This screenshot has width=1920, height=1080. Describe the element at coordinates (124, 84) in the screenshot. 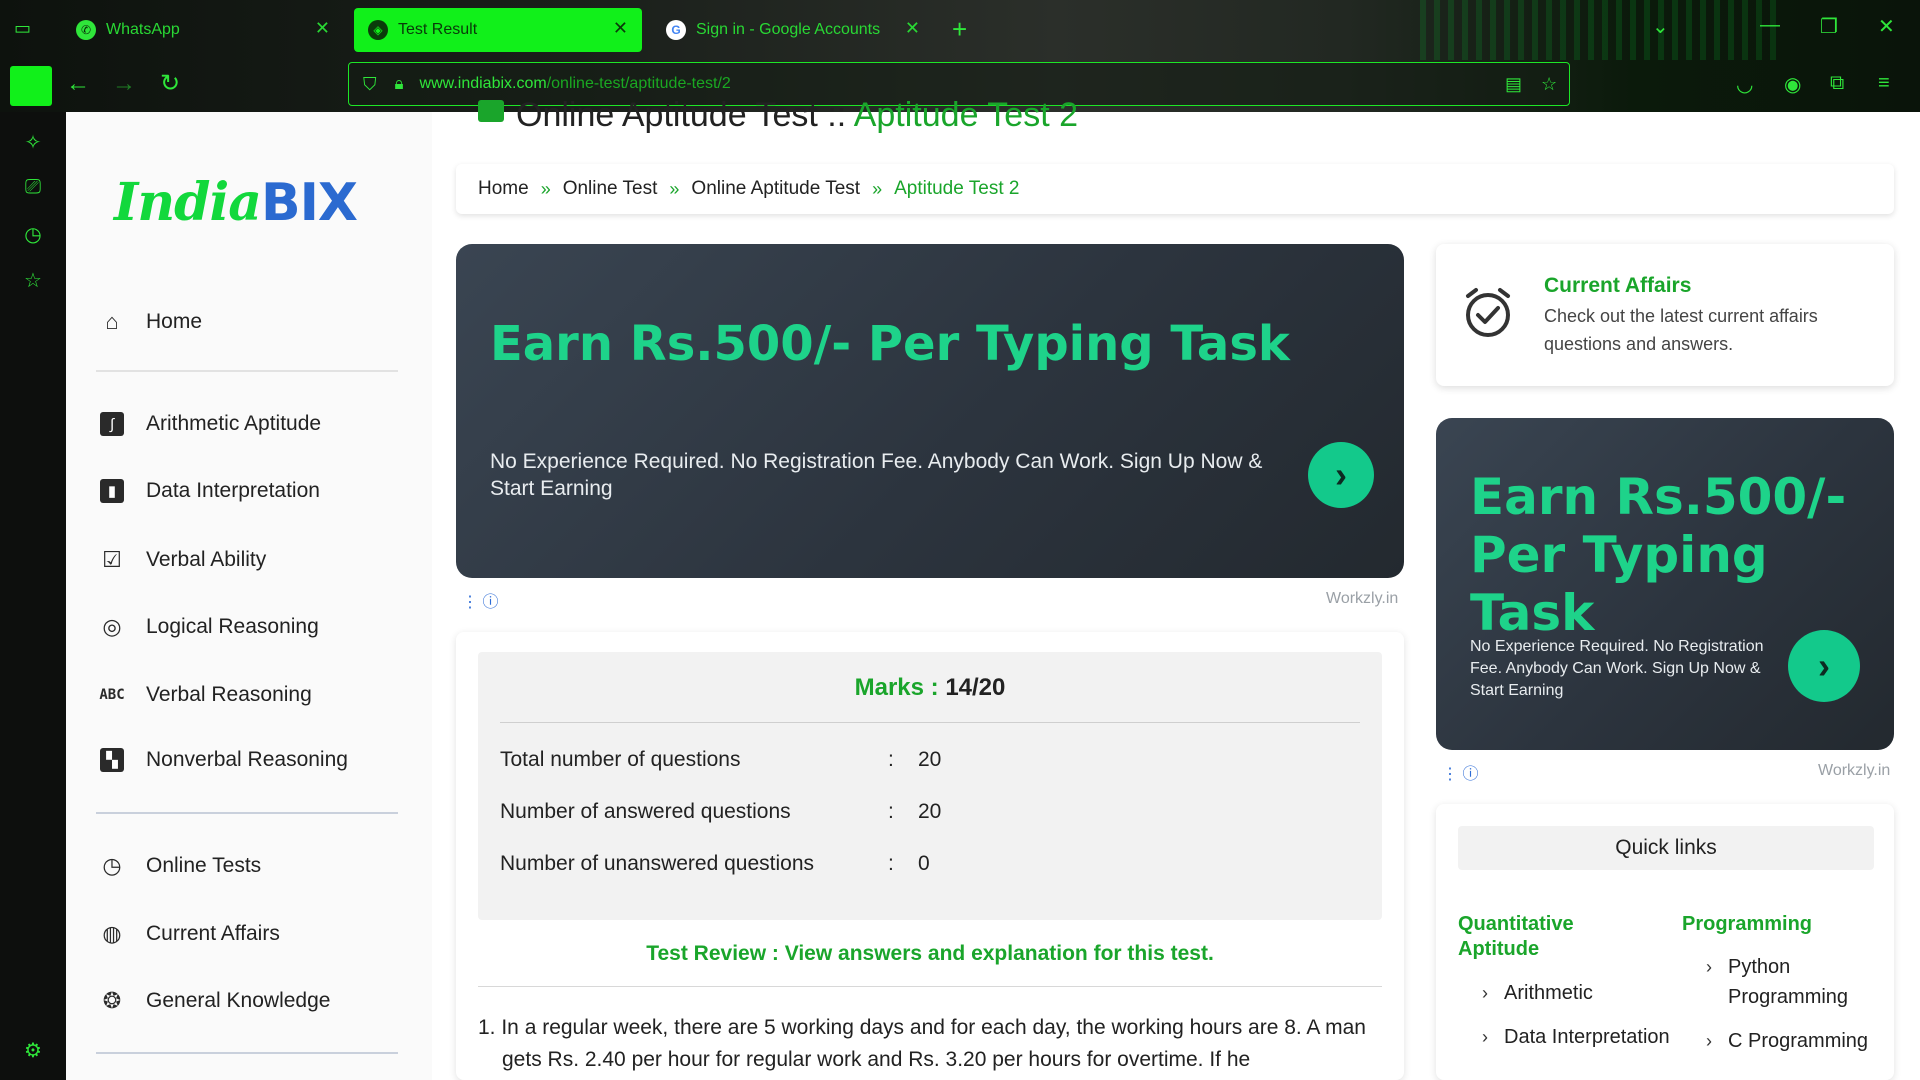

I see `forward-icon: →` at that location.